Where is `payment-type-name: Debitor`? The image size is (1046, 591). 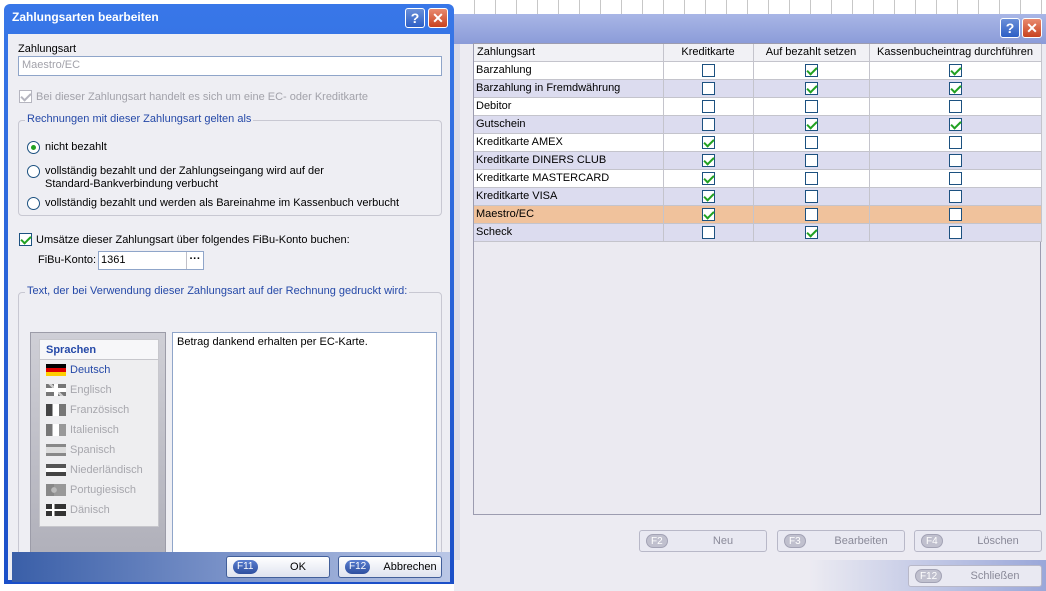 payment-type-name: Debitor is located at coordinates (569, 106).